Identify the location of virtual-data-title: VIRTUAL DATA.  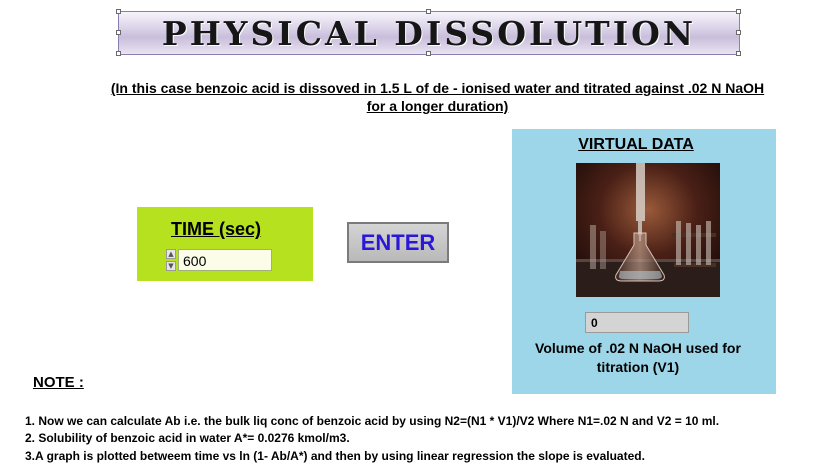
(636, 144).